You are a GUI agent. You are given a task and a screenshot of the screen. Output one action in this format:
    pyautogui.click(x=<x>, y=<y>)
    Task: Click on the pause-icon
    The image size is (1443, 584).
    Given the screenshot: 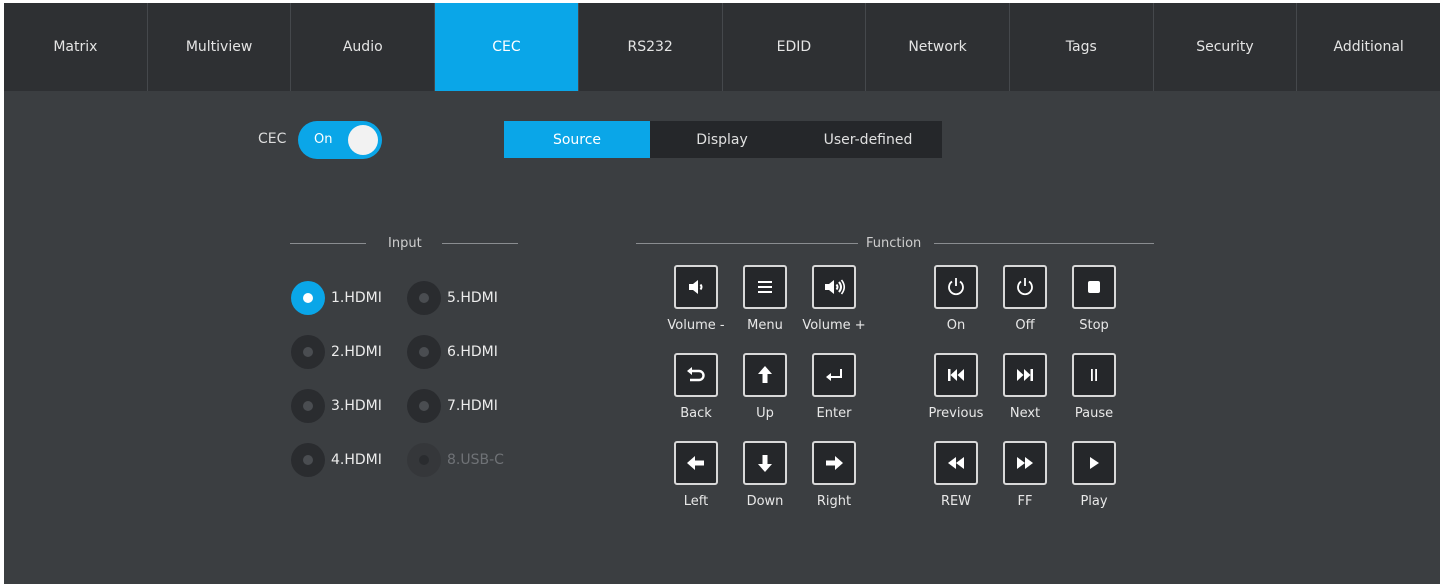 What is the action you would take?
    pyautogui.click(x=1094, y=375)
    